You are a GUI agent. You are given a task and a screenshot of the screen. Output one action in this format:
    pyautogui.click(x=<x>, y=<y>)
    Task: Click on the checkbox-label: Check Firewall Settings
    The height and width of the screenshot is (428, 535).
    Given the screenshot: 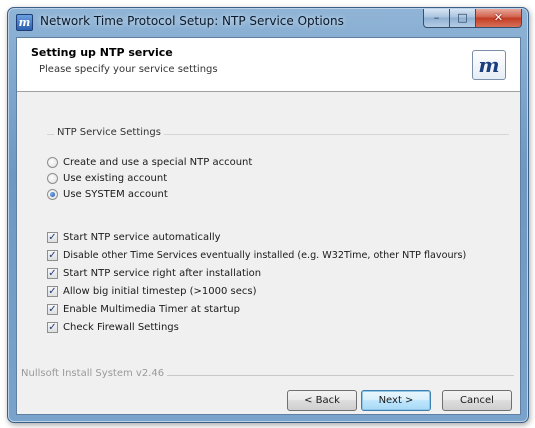 What is the action you would take?
    pyautogui.click(x=121, y=327)
    